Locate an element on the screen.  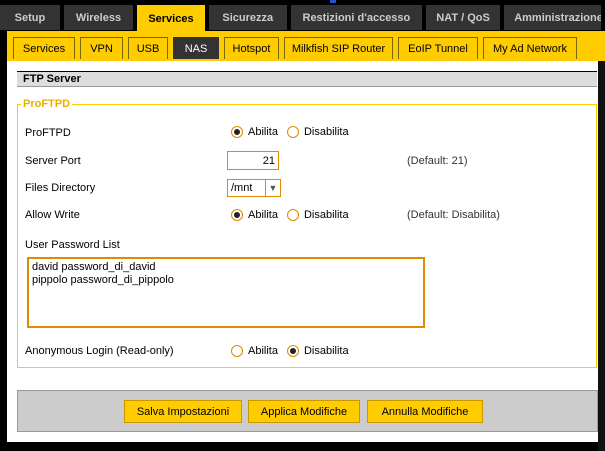
anonymous-login-disable-radio is located at coordinates (292, 351).